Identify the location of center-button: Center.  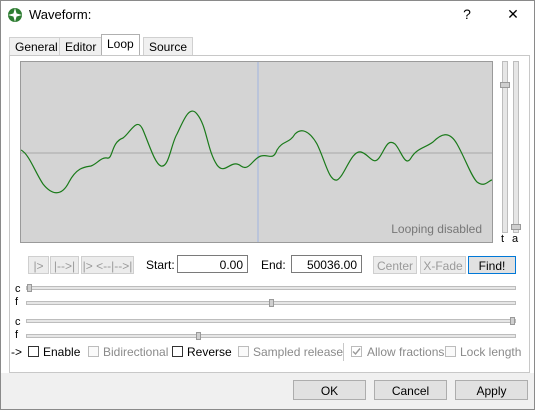
(395, 265).